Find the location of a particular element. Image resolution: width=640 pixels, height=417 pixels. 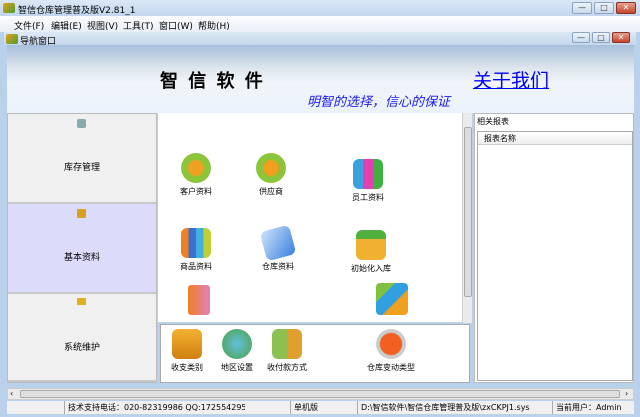

cubes-icon is located at coordinates (392, 299).